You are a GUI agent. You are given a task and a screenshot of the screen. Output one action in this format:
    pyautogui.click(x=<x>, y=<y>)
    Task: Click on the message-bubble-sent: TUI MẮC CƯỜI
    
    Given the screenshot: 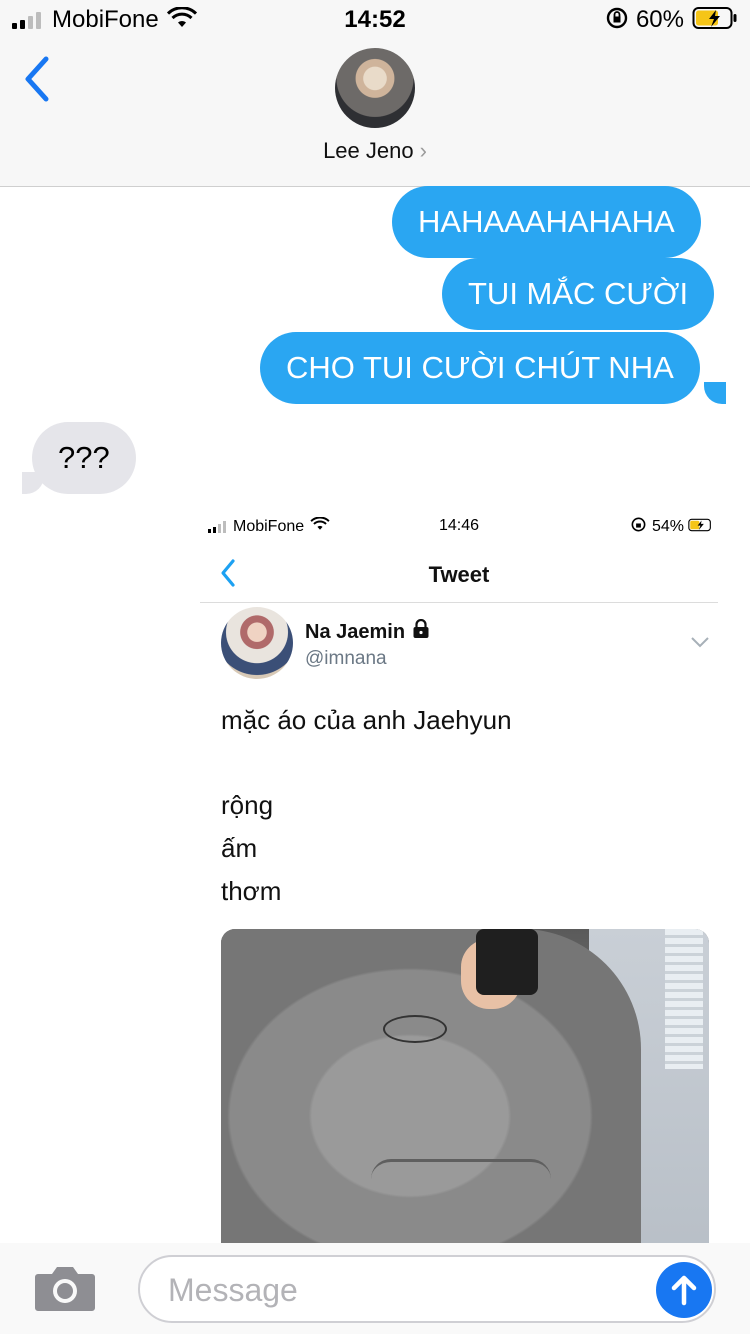 What is the action you would take?
    pyautogui.click(x=578, y=294)
    